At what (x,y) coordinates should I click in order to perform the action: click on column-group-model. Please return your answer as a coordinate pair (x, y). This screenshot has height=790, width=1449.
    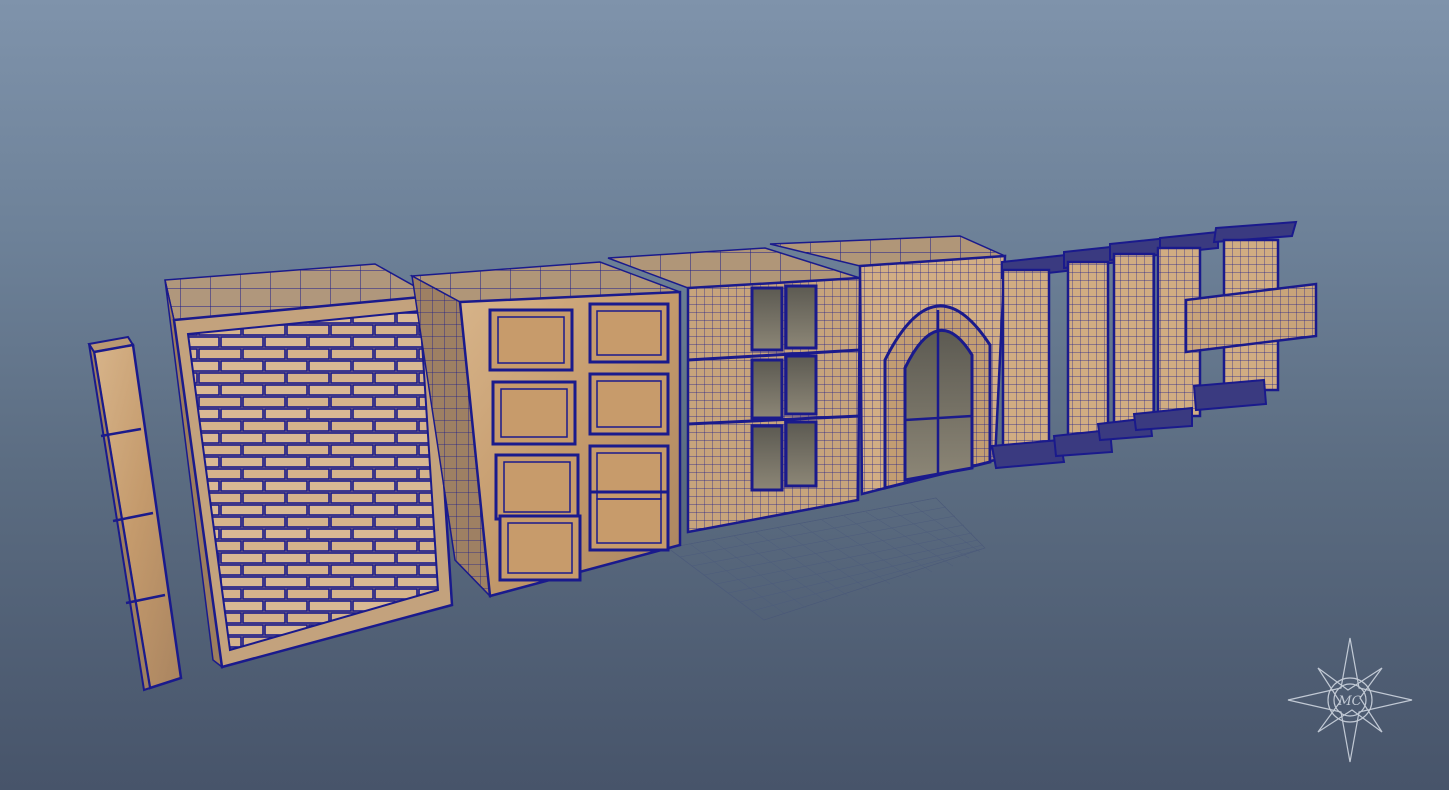
    Looking at the image, I should click on (1104, 350).